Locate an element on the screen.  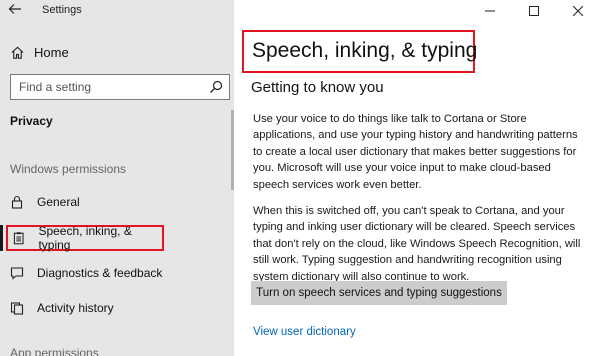
minimize-button is located at coordinates (490, 11).